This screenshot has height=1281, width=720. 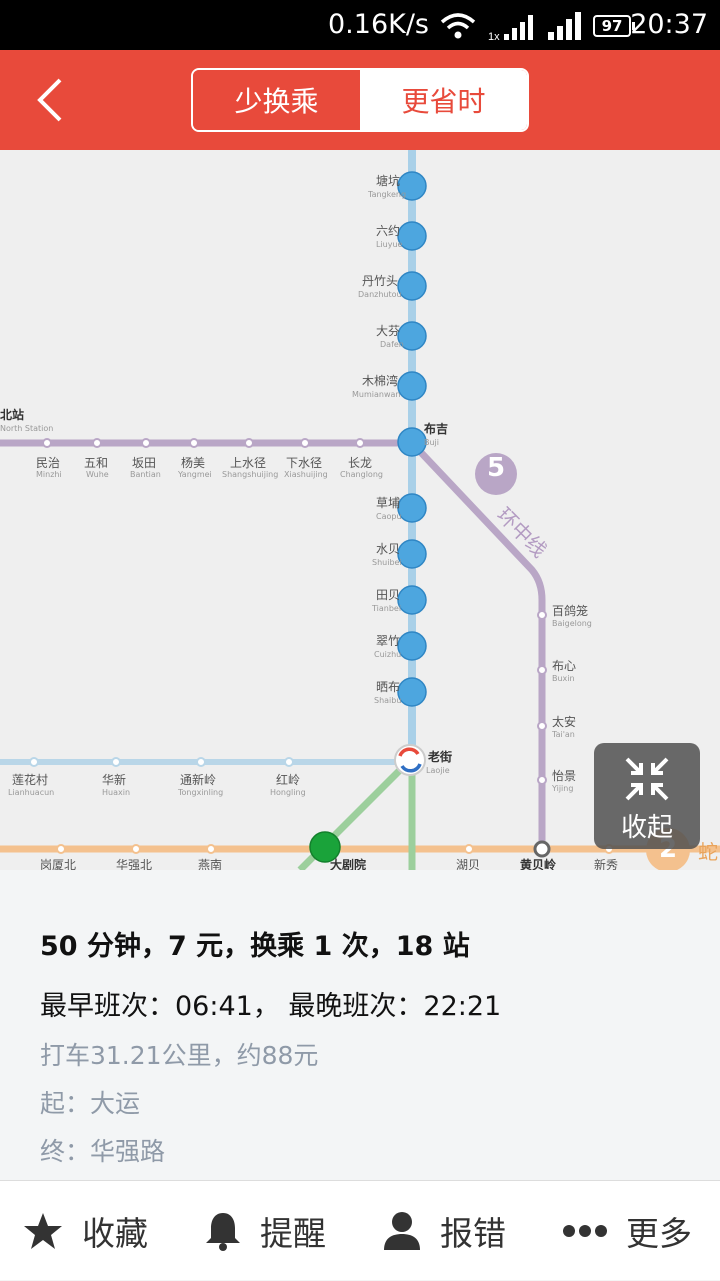 What do you see at coordinates (388, 687) in the screenshot?
I see `station-label: 晒布` at bounding box center [388, 687].